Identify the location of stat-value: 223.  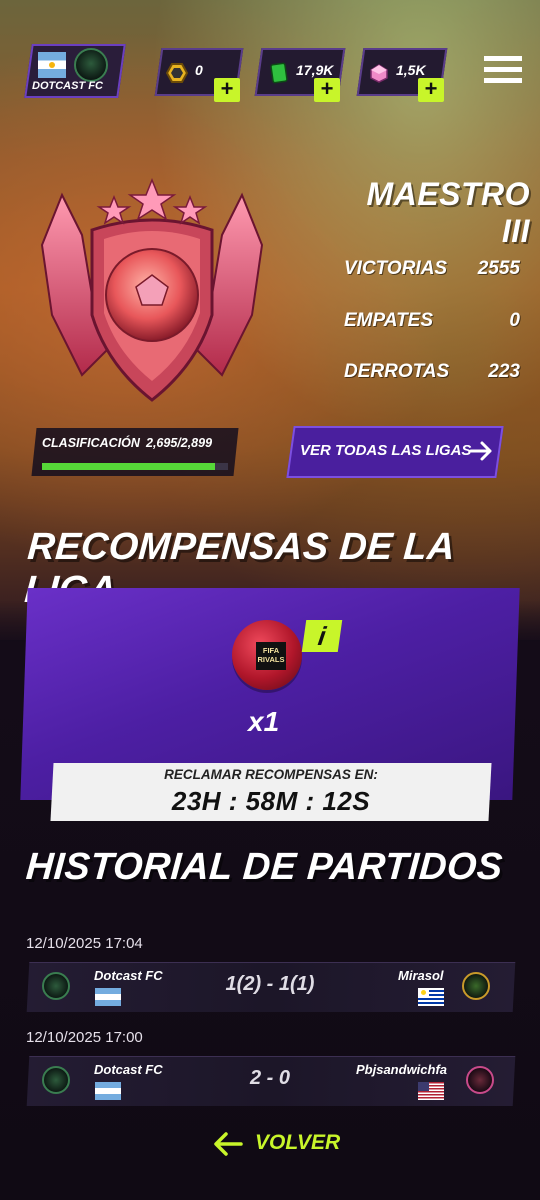
(504, 371).